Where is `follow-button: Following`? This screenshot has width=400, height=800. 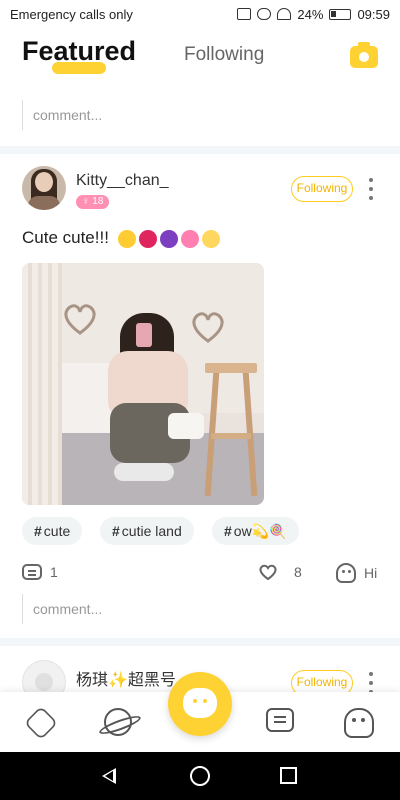 follow-button: Following is located at coordinates (322, 189).